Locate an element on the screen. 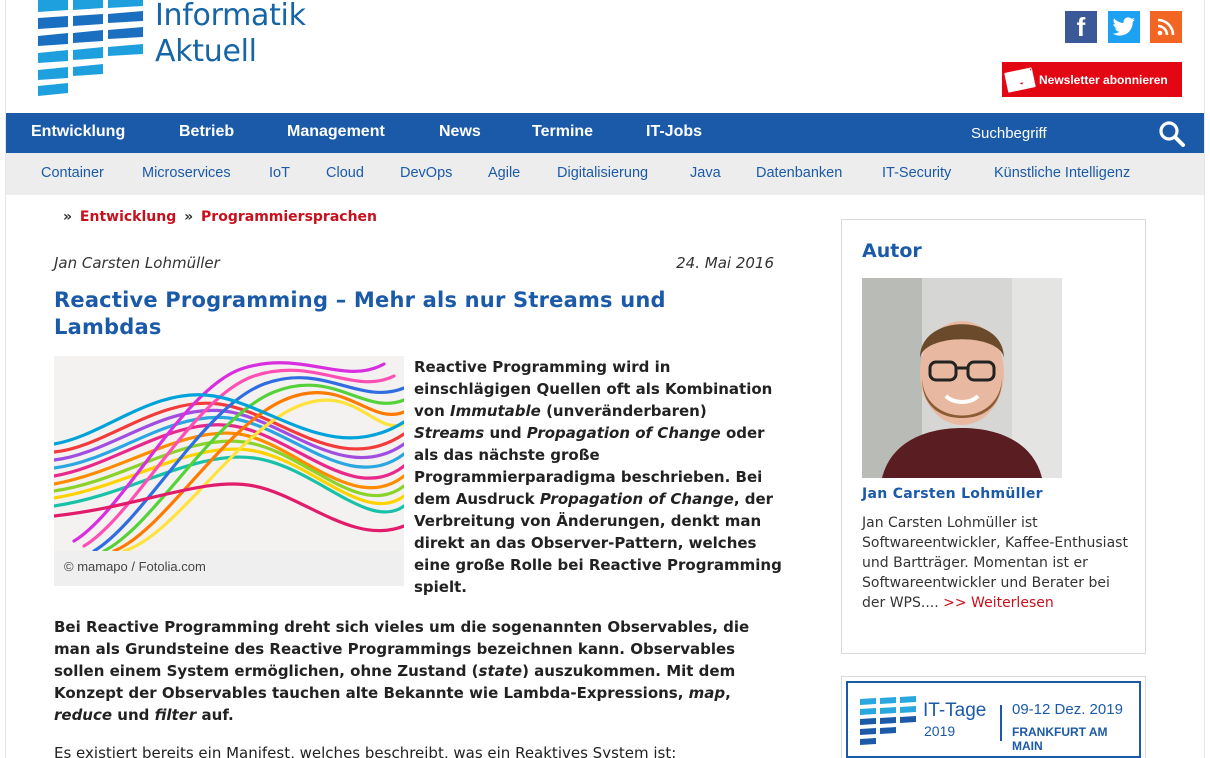 The height and width of the screenshot is (758, 1210). image-credit: © mamapo / Fotolia.com is located at coordinates (135, 566).